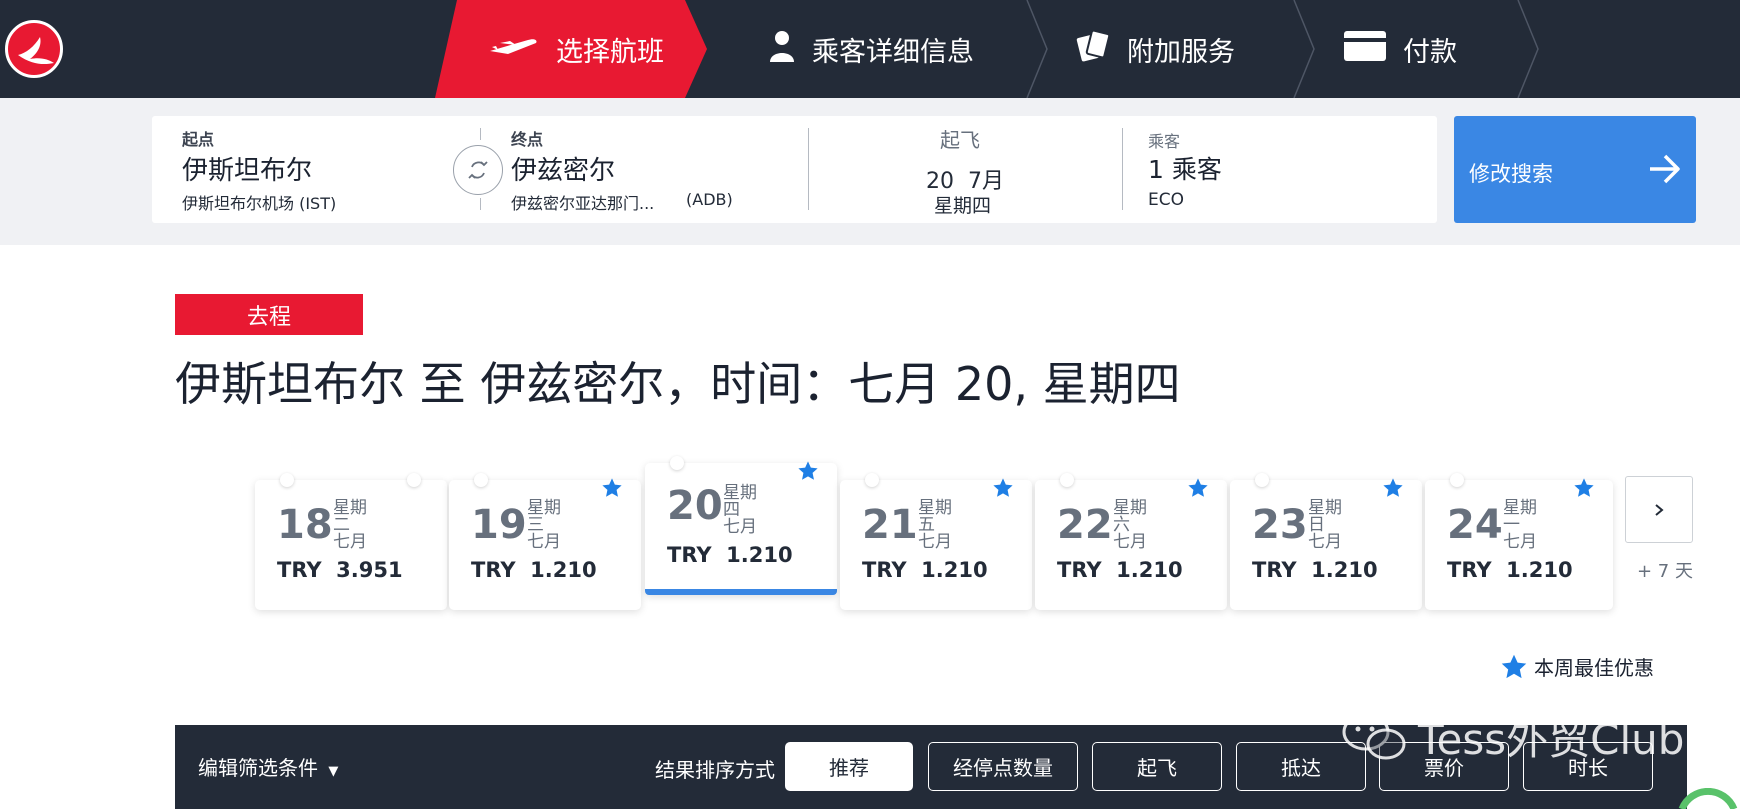 Image resolution: width=1740 pixels, height=809 pixels. Describe the element at coordinates (1708, 798) in the screenshot. I see `decorative-arc` at that location.